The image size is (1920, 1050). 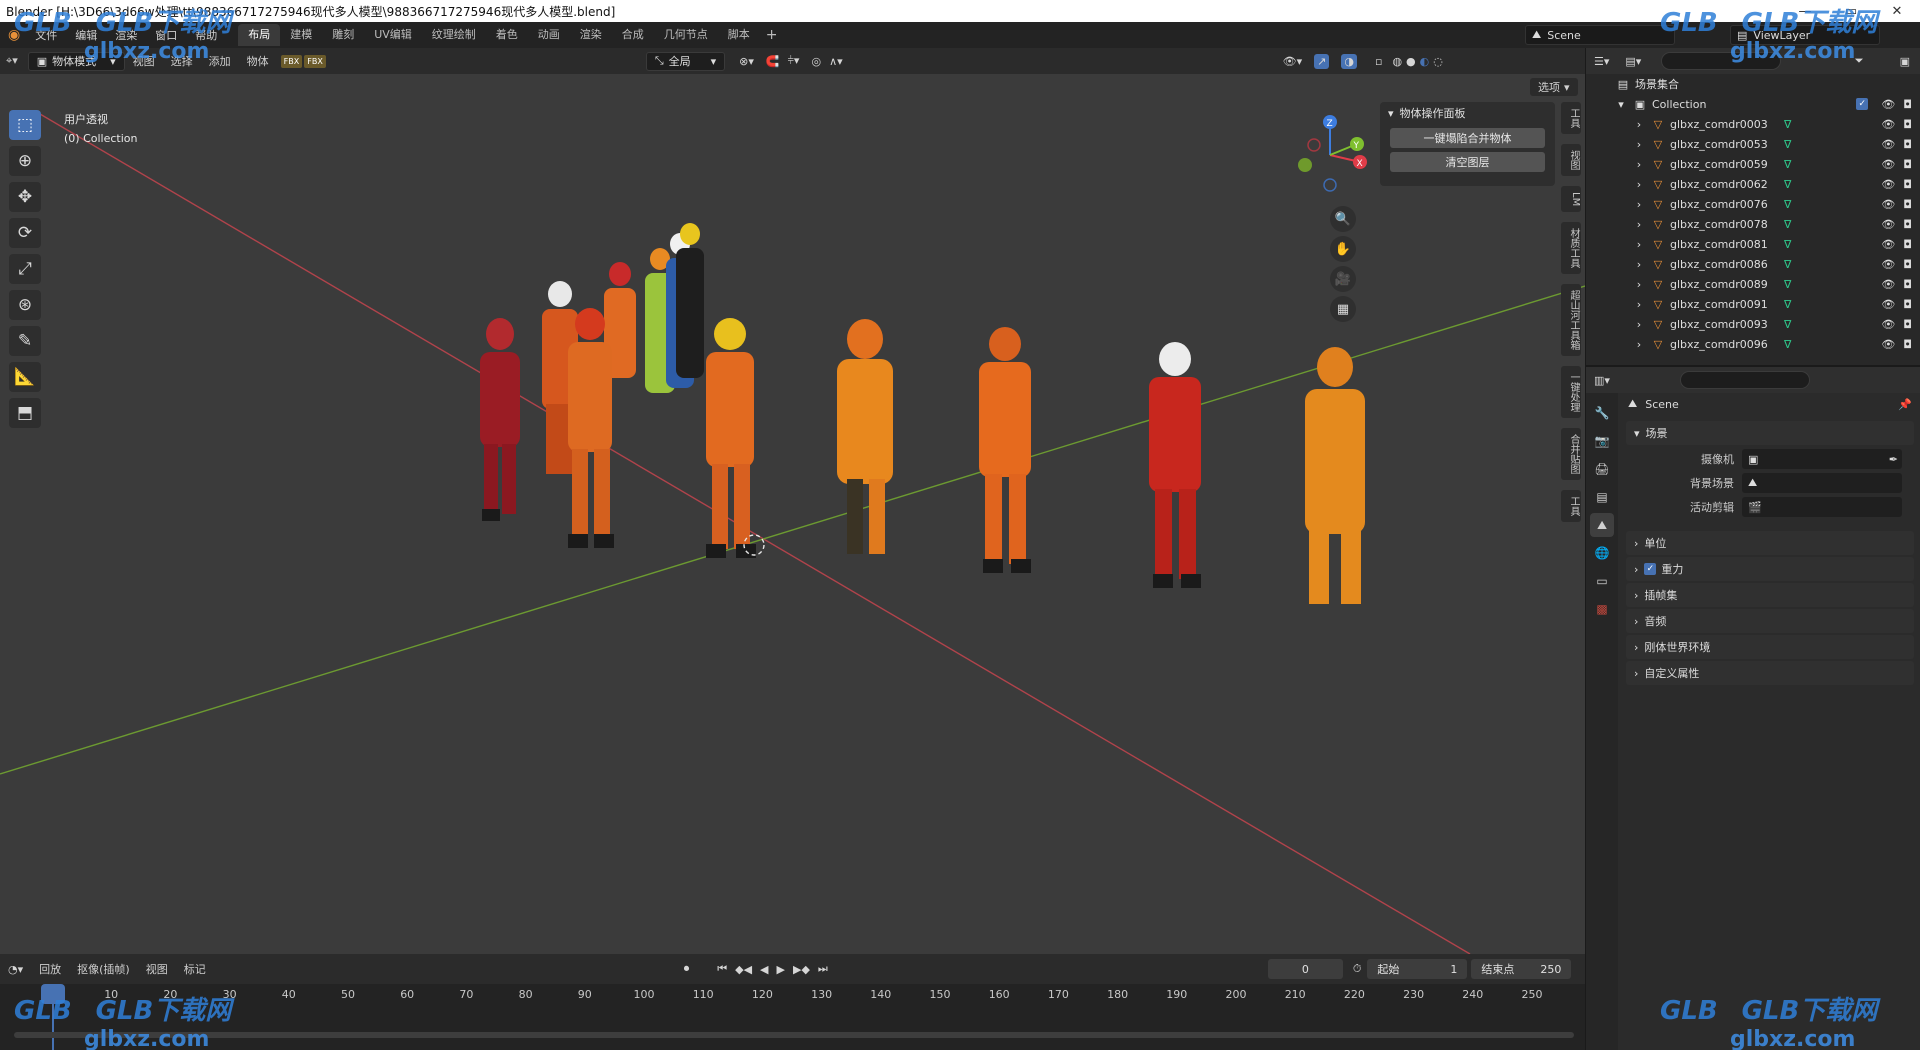 What do you see at coordinates (126, 35) in the screenshot?
I see `menu-render: 渲染` at bounding box center [126, 35].